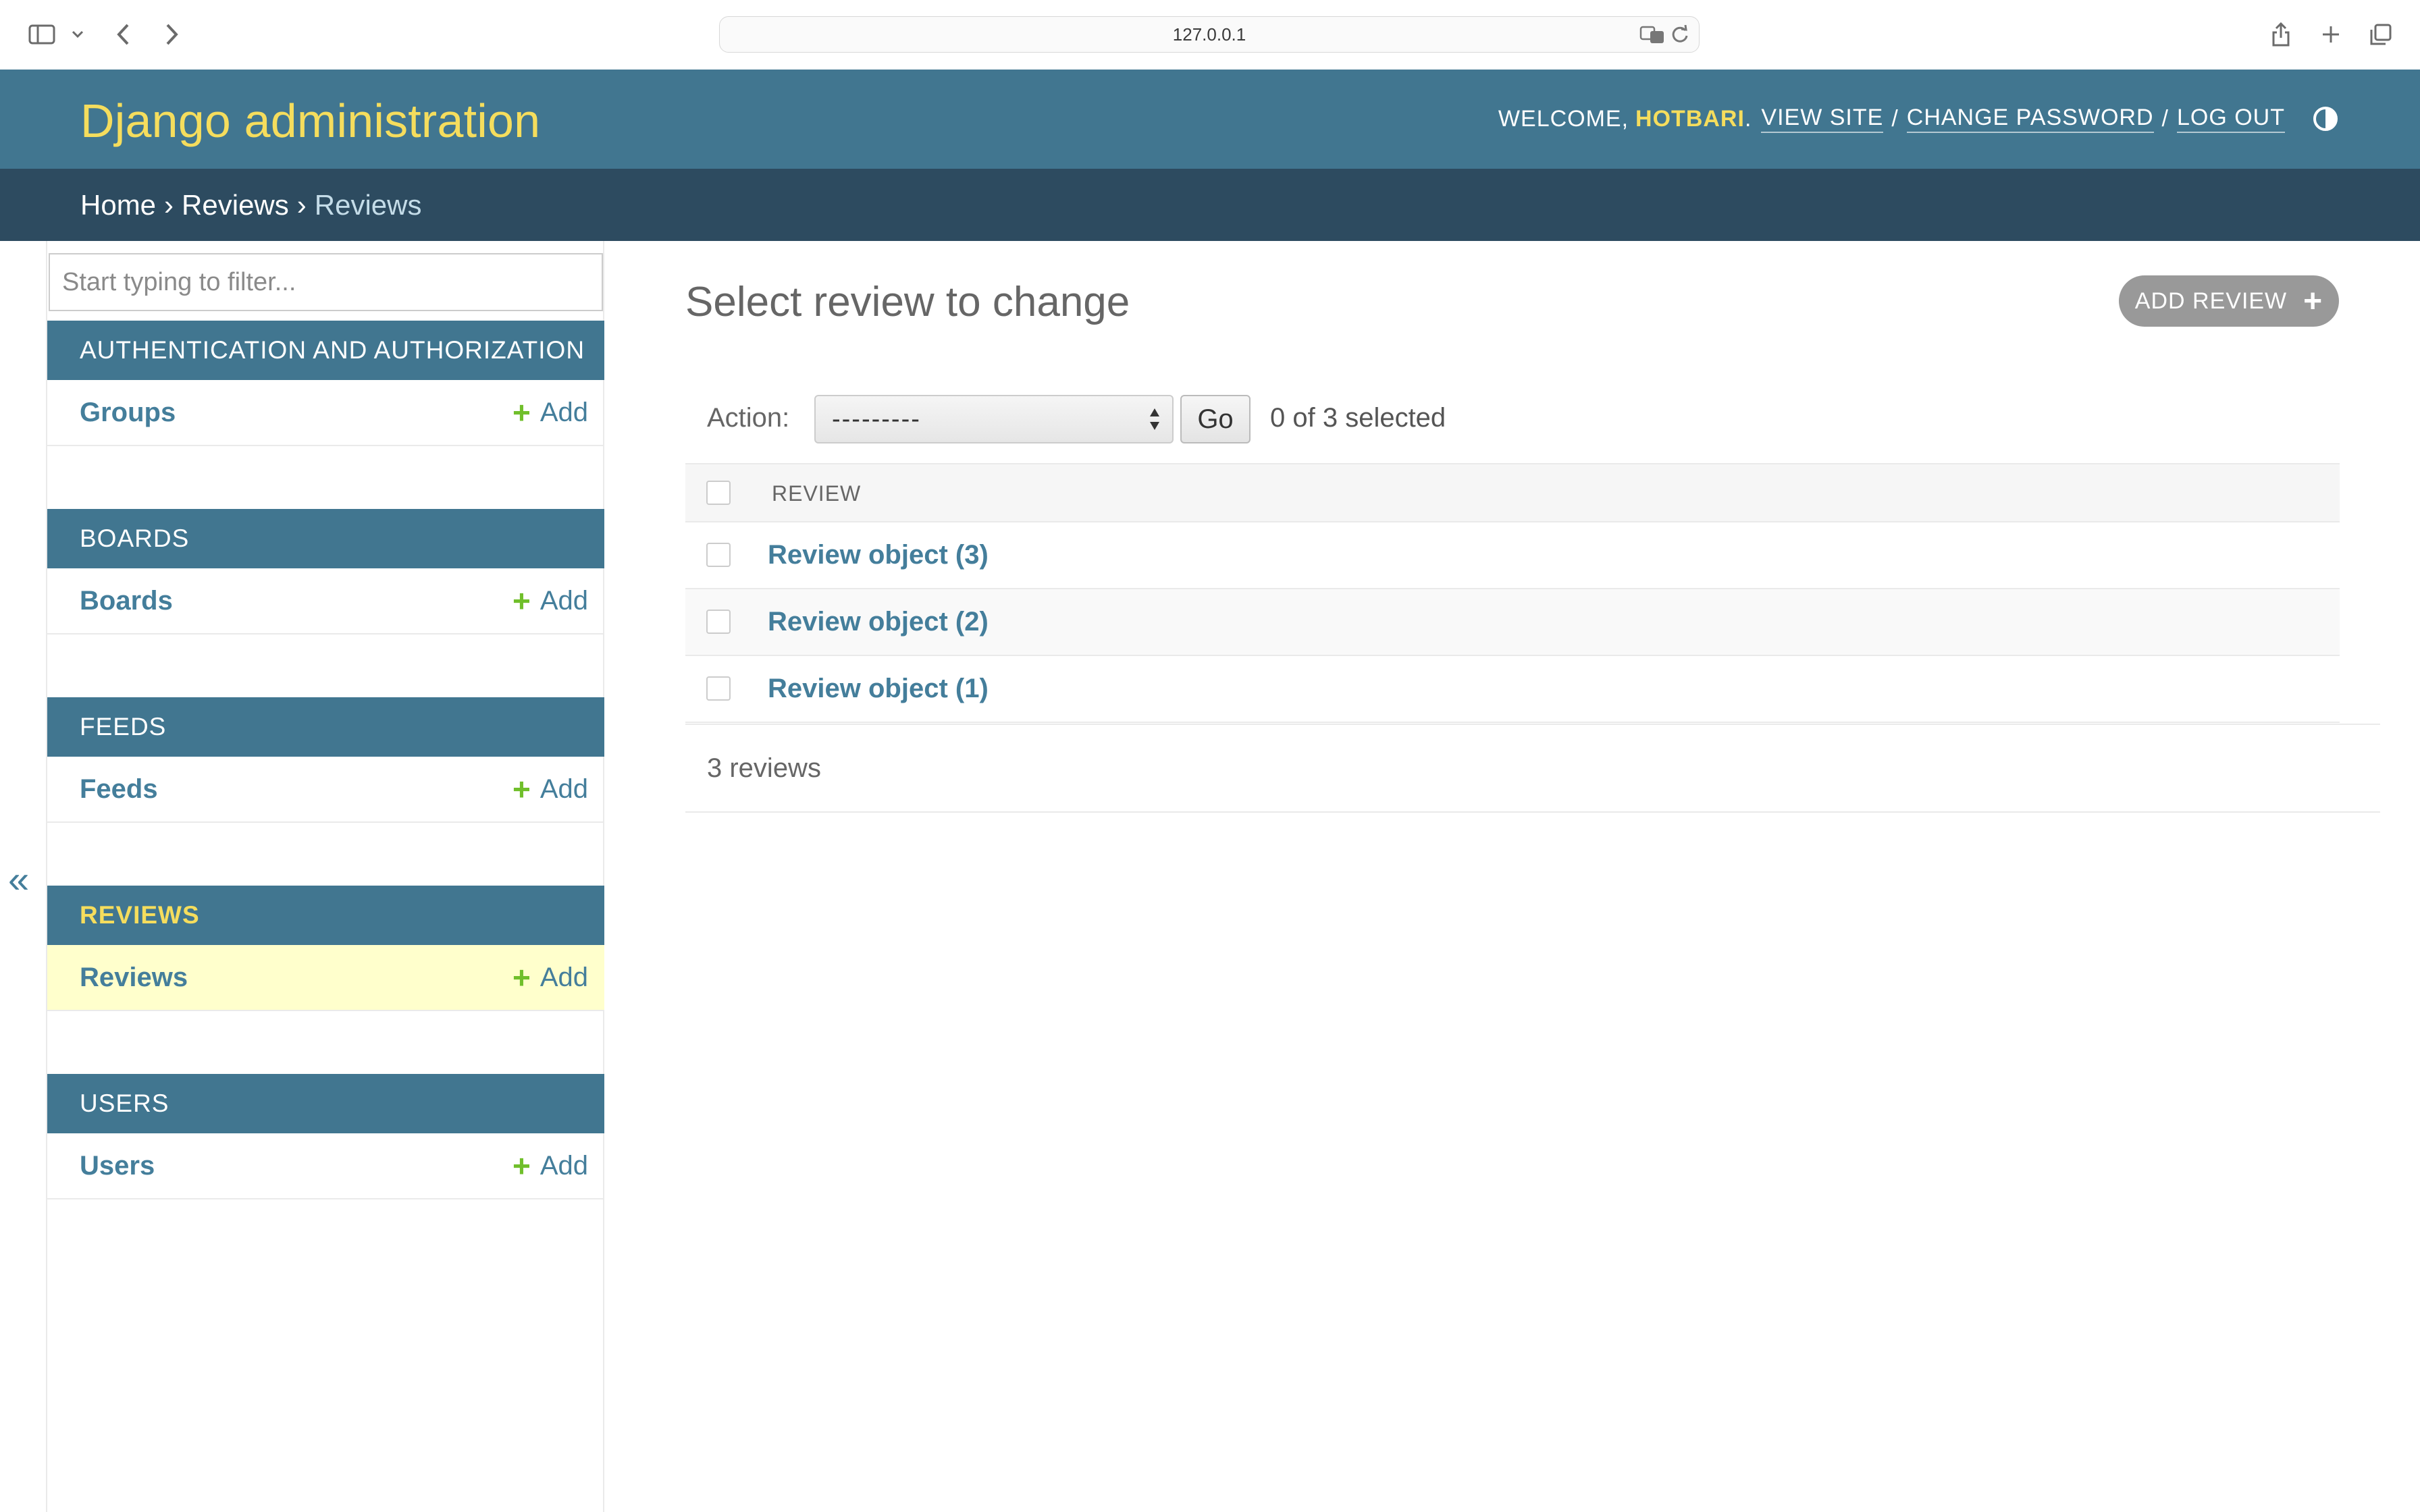 The width and height of the screenshot is (2420, 1512). Describe the element at coordinates (878, 555) in the screenshot. I see `review-link: Review object (3)` at that location.